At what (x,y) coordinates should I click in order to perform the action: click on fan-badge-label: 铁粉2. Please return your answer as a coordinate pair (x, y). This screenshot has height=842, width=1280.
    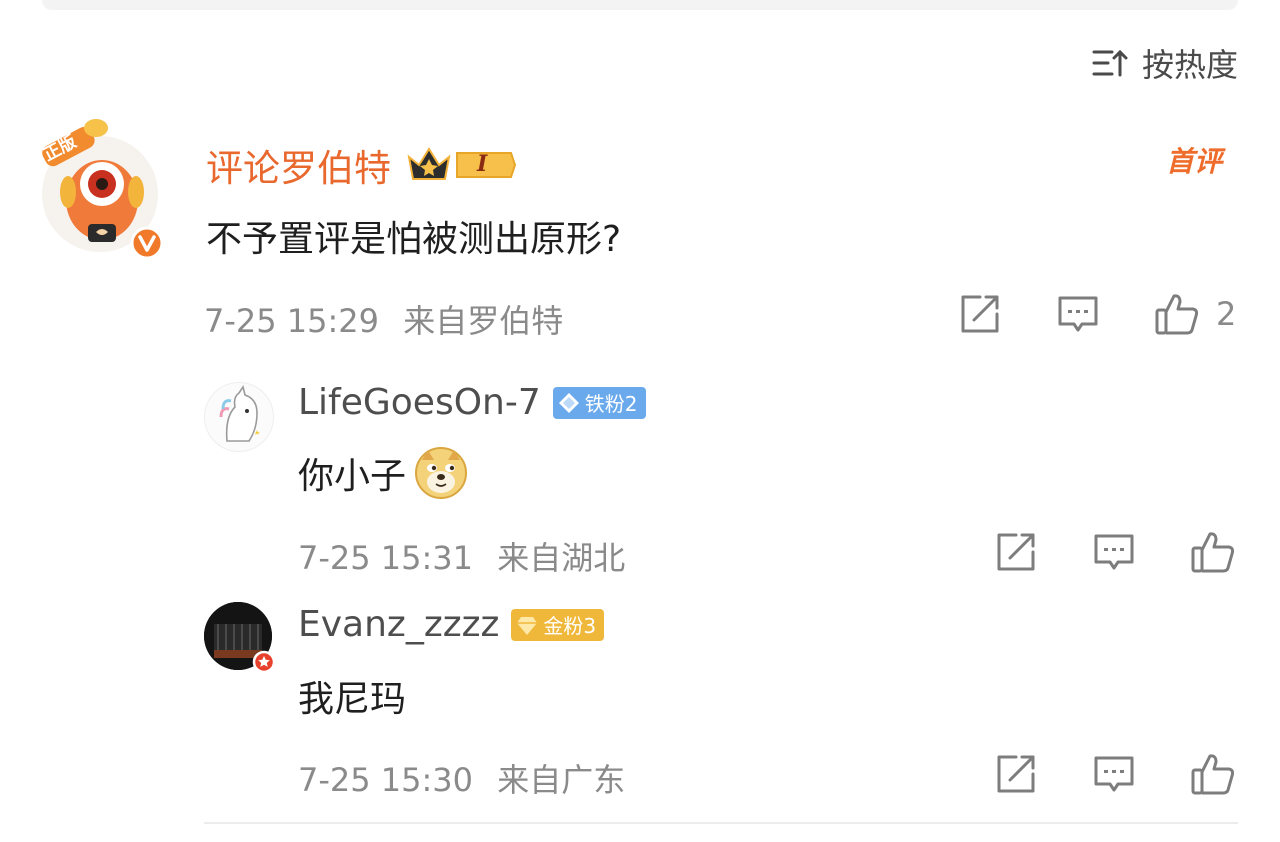
    Looking at the image, I should click on (611, 404).